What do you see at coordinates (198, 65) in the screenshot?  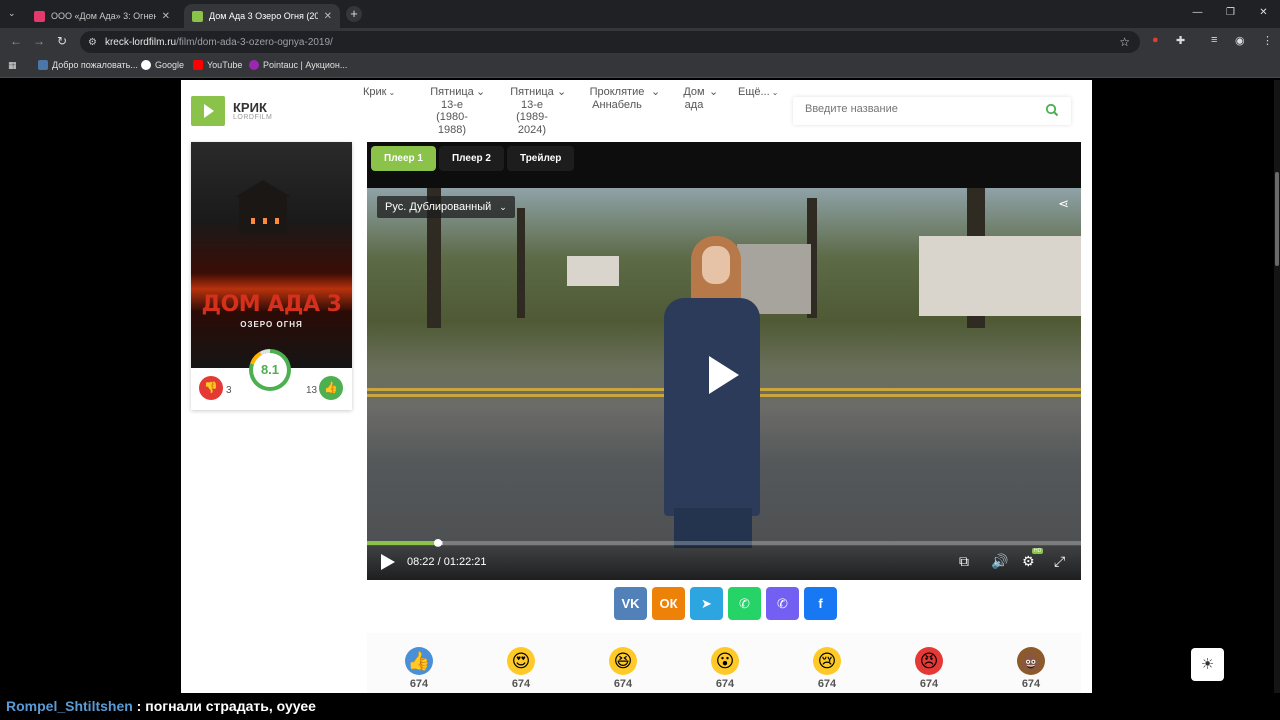 I see `youtube-icon` at bounding box center [198, 65].